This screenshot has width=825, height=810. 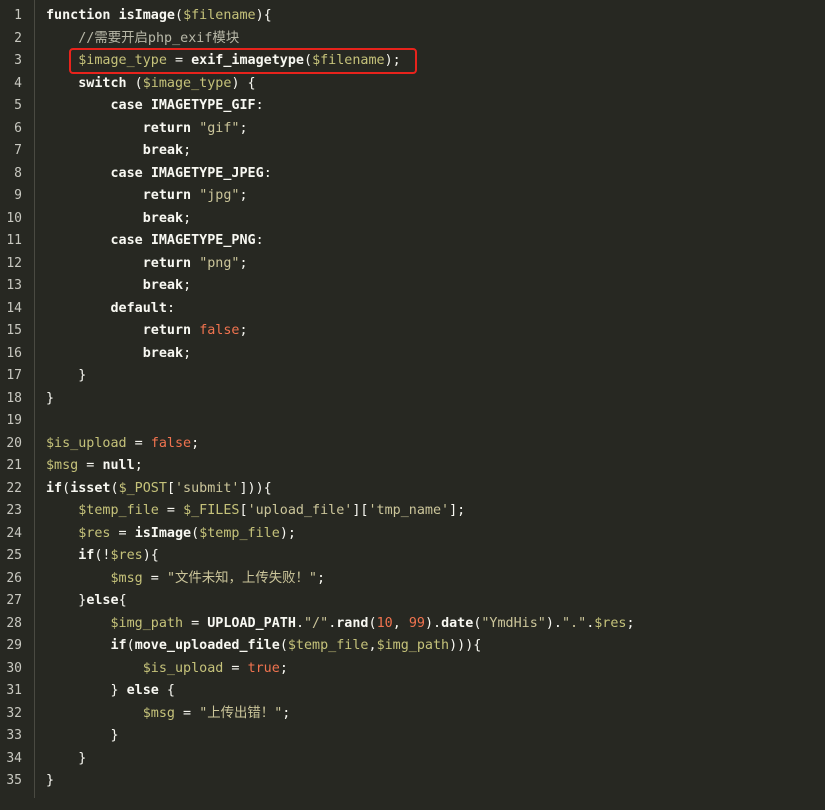 What do you see at coordinates (14, 668) in the screenshot?
I see `line-number: 30` at bounding box center [14, 668].